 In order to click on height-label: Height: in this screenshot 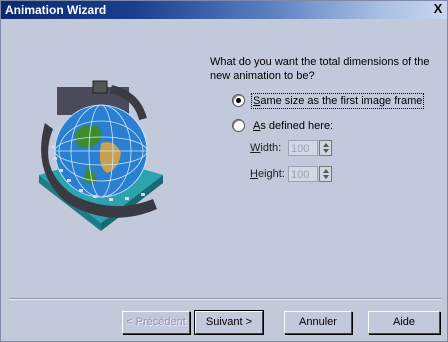, I will do `click(267, 174)`.